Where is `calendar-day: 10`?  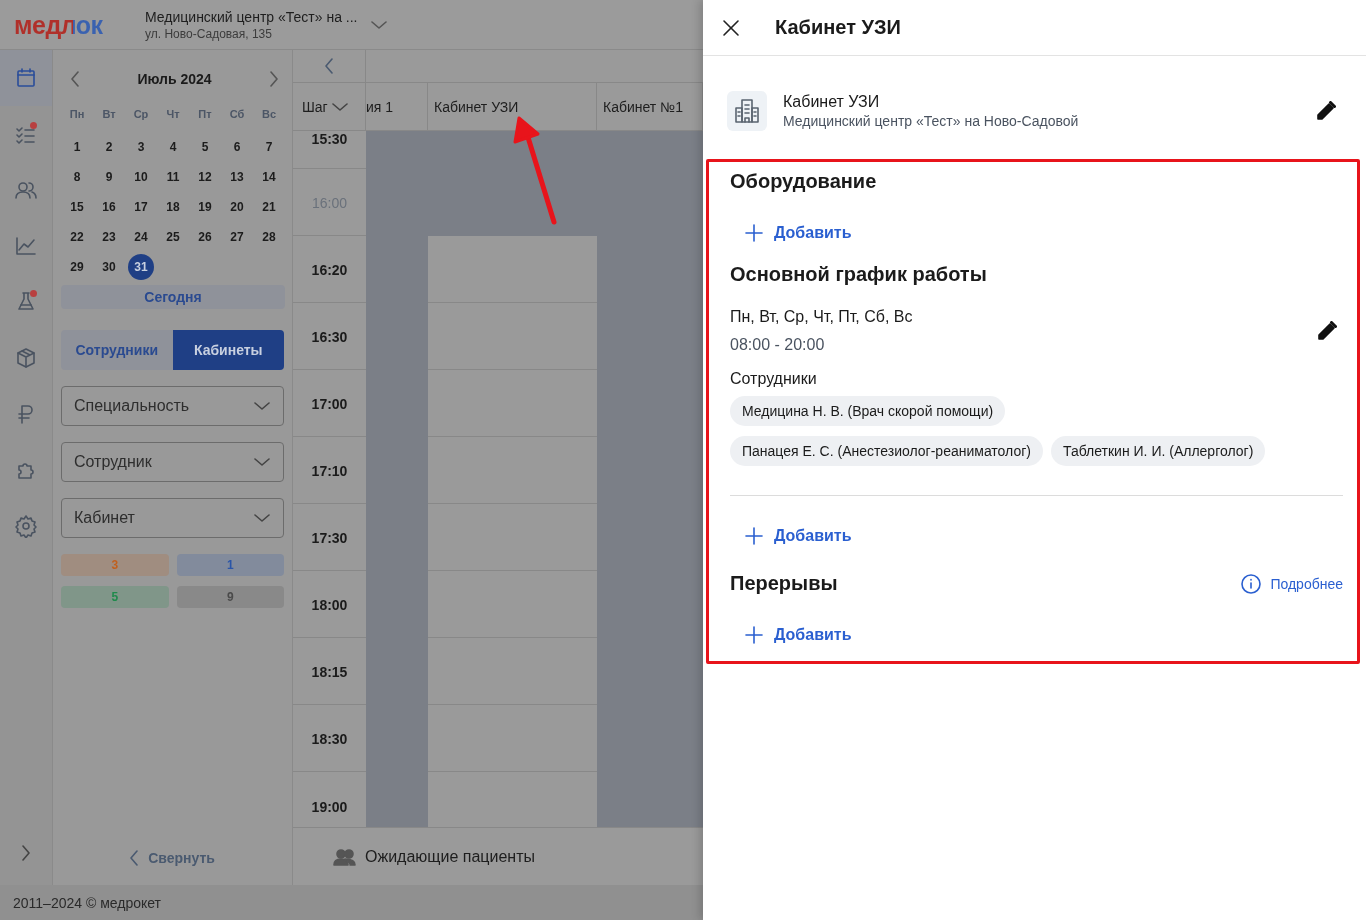
calendar-day: 10 is located at coordinates (141, 177).